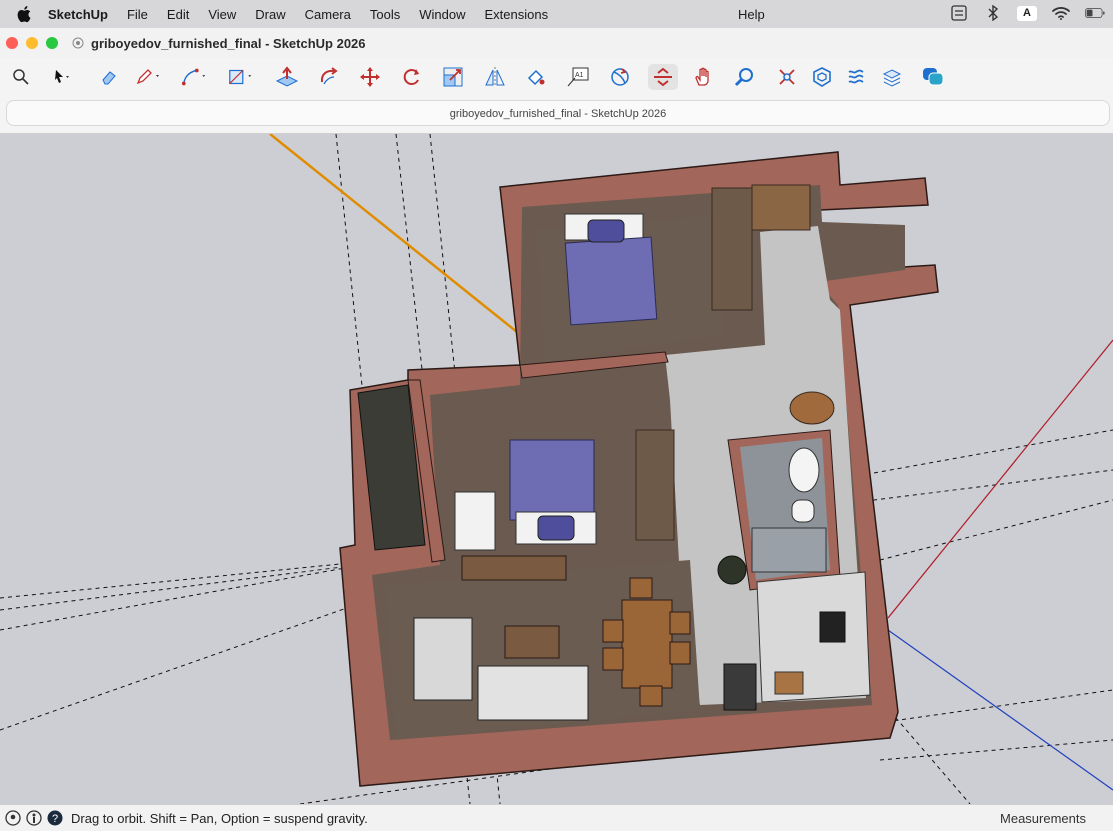  Describe the element at coordinates (148, 77) in the screenshot. I see `pencil-icon` at that location.